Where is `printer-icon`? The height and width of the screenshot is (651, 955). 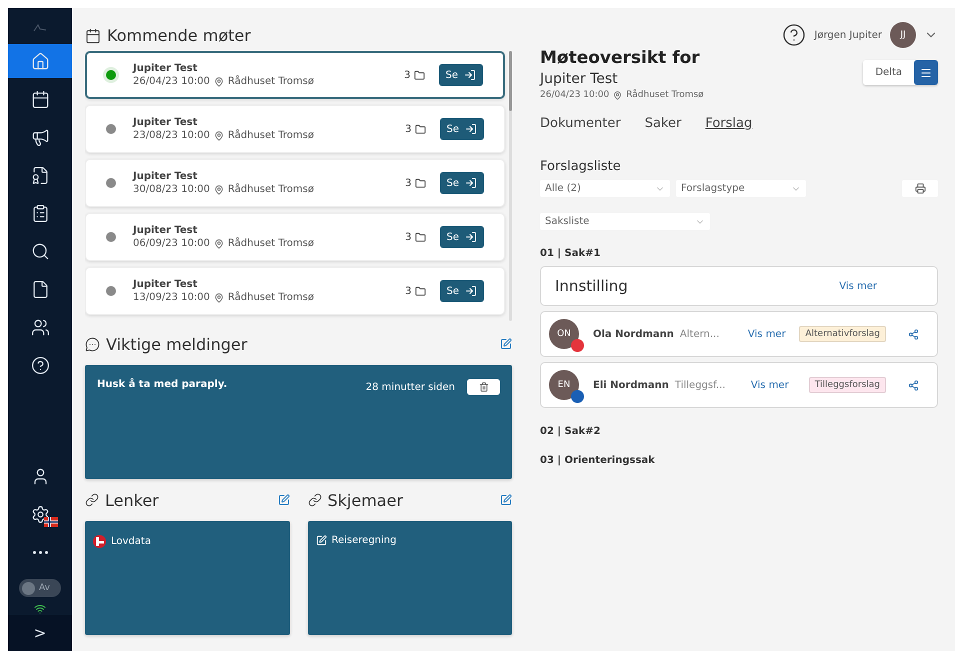 printer-icon is located at coordinates (920, 188).